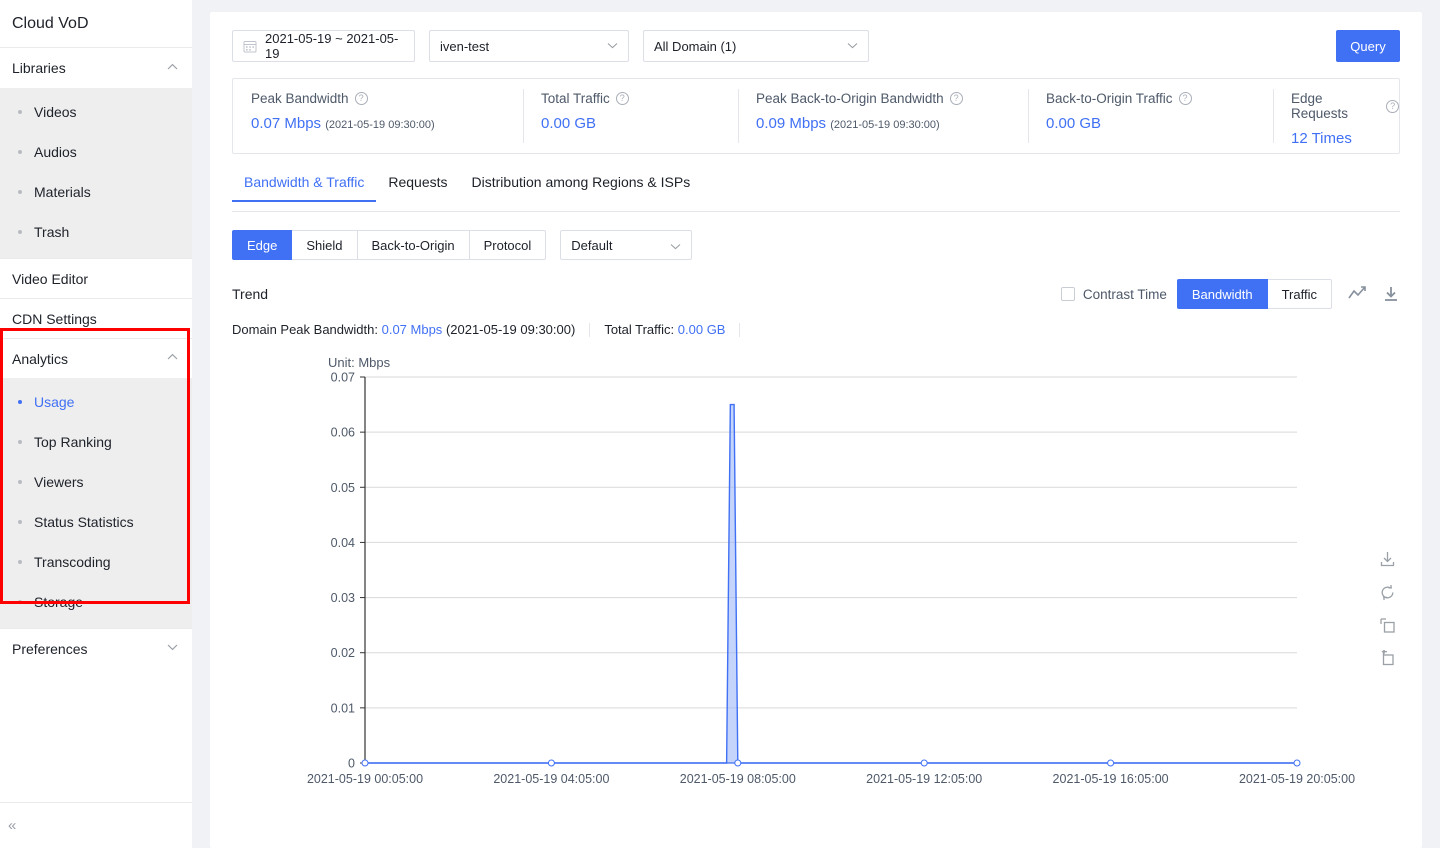 The width and height of the screenshot is (1440, 848). Describe the element at coordinates (417, 187) in the screenshot. I see `tab-requests: Requests` at that location.